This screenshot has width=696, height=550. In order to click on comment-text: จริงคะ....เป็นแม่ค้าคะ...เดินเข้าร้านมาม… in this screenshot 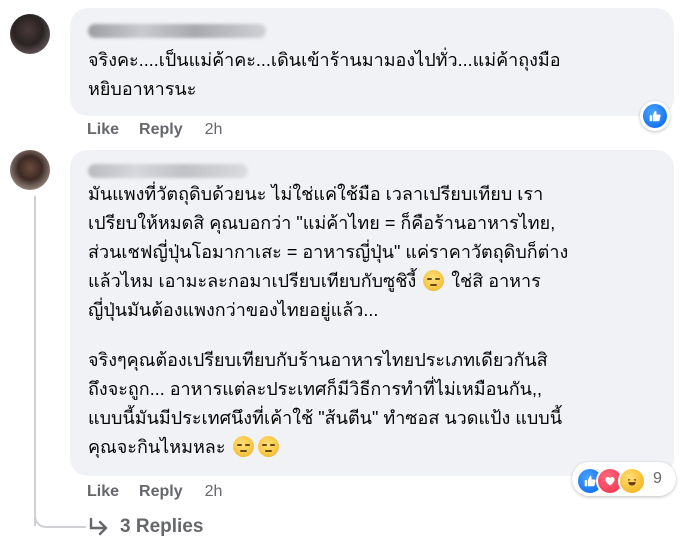, I will do `click(324, 74)`.